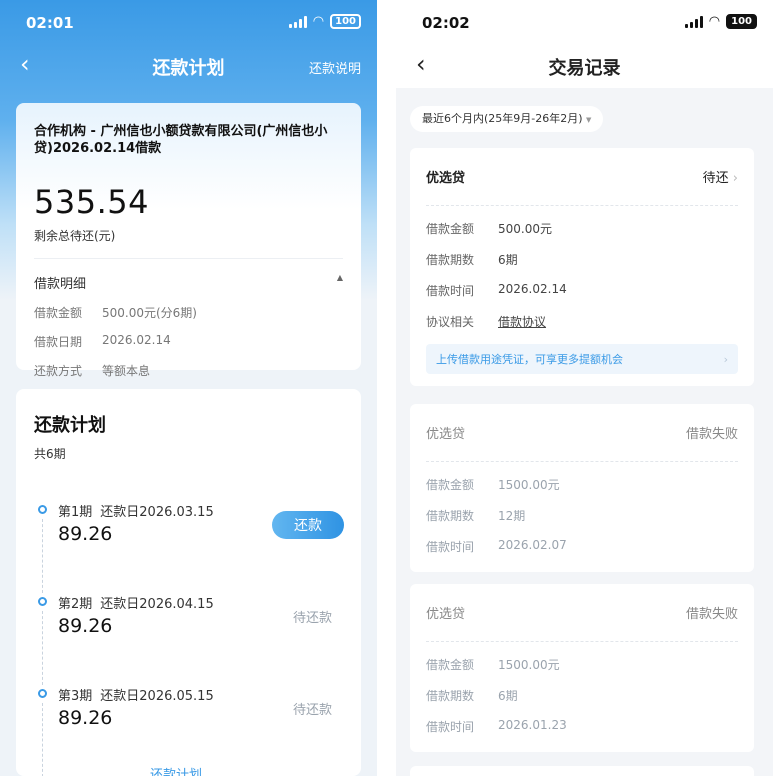  What do you see at coordinates (512, 516) in the screenshot?
I see `record-value: 12期` at bounding box center [512, 516].